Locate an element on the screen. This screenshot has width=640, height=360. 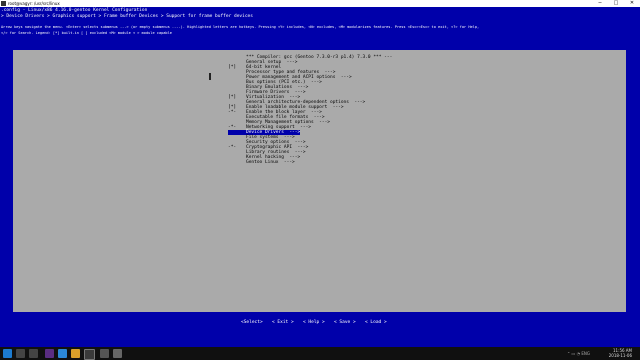
windows-start-icon is located at coordinates (7, 353).